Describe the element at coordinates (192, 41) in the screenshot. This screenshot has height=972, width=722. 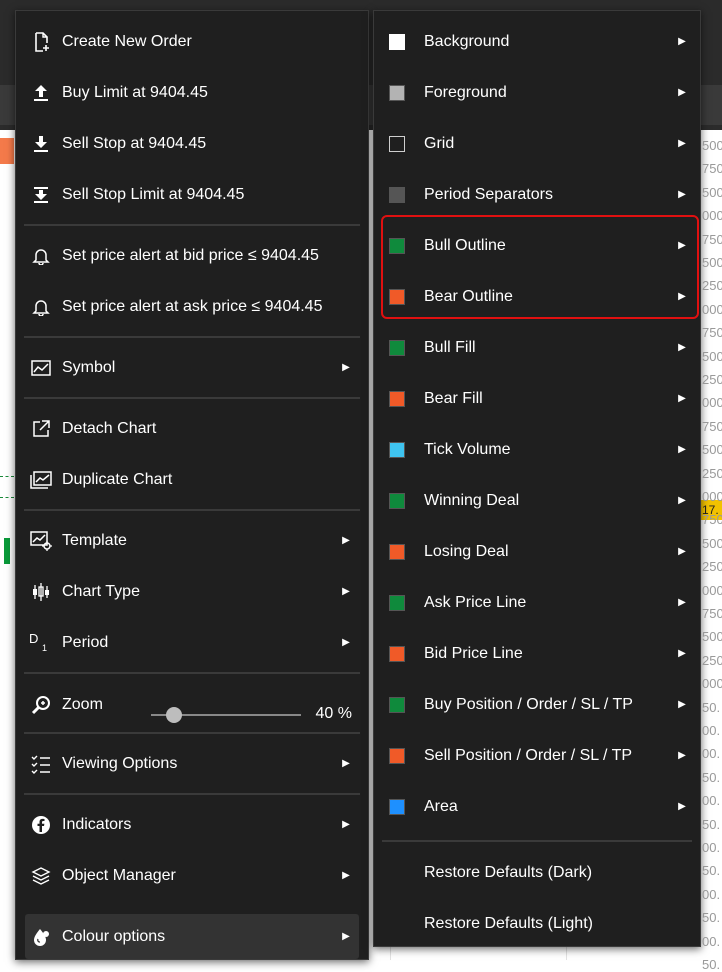
I see `menu-item-create-new-order: Create New Order` at that location.